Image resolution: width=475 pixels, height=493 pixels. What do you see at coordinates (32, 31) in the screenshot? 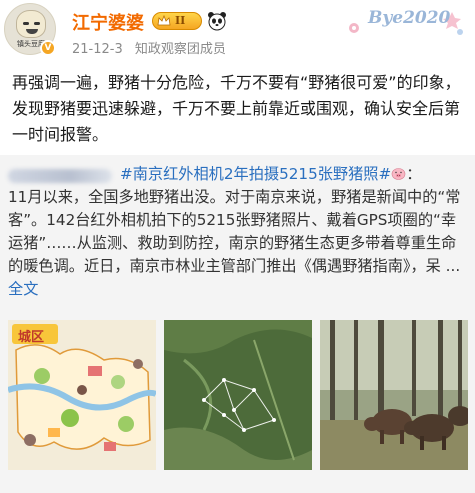
I see `avatar-mouth` at bounding box center [32, 31].